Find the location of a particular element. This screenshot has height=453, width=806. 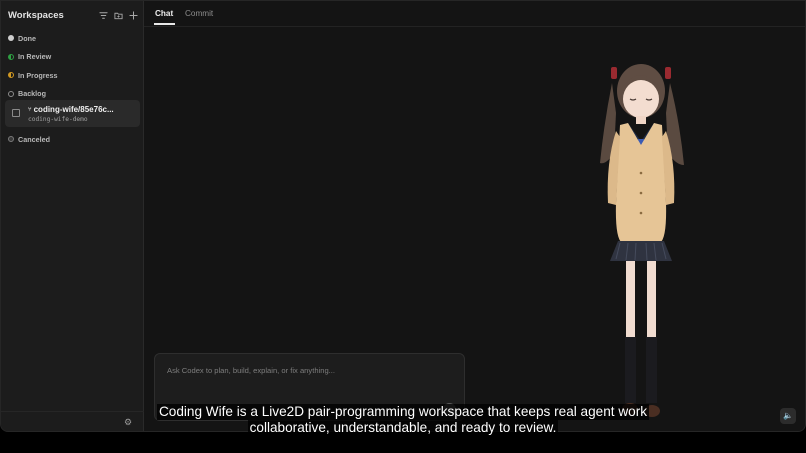

git-branch-icon: ⑂ is located at coordinates (30, 109).